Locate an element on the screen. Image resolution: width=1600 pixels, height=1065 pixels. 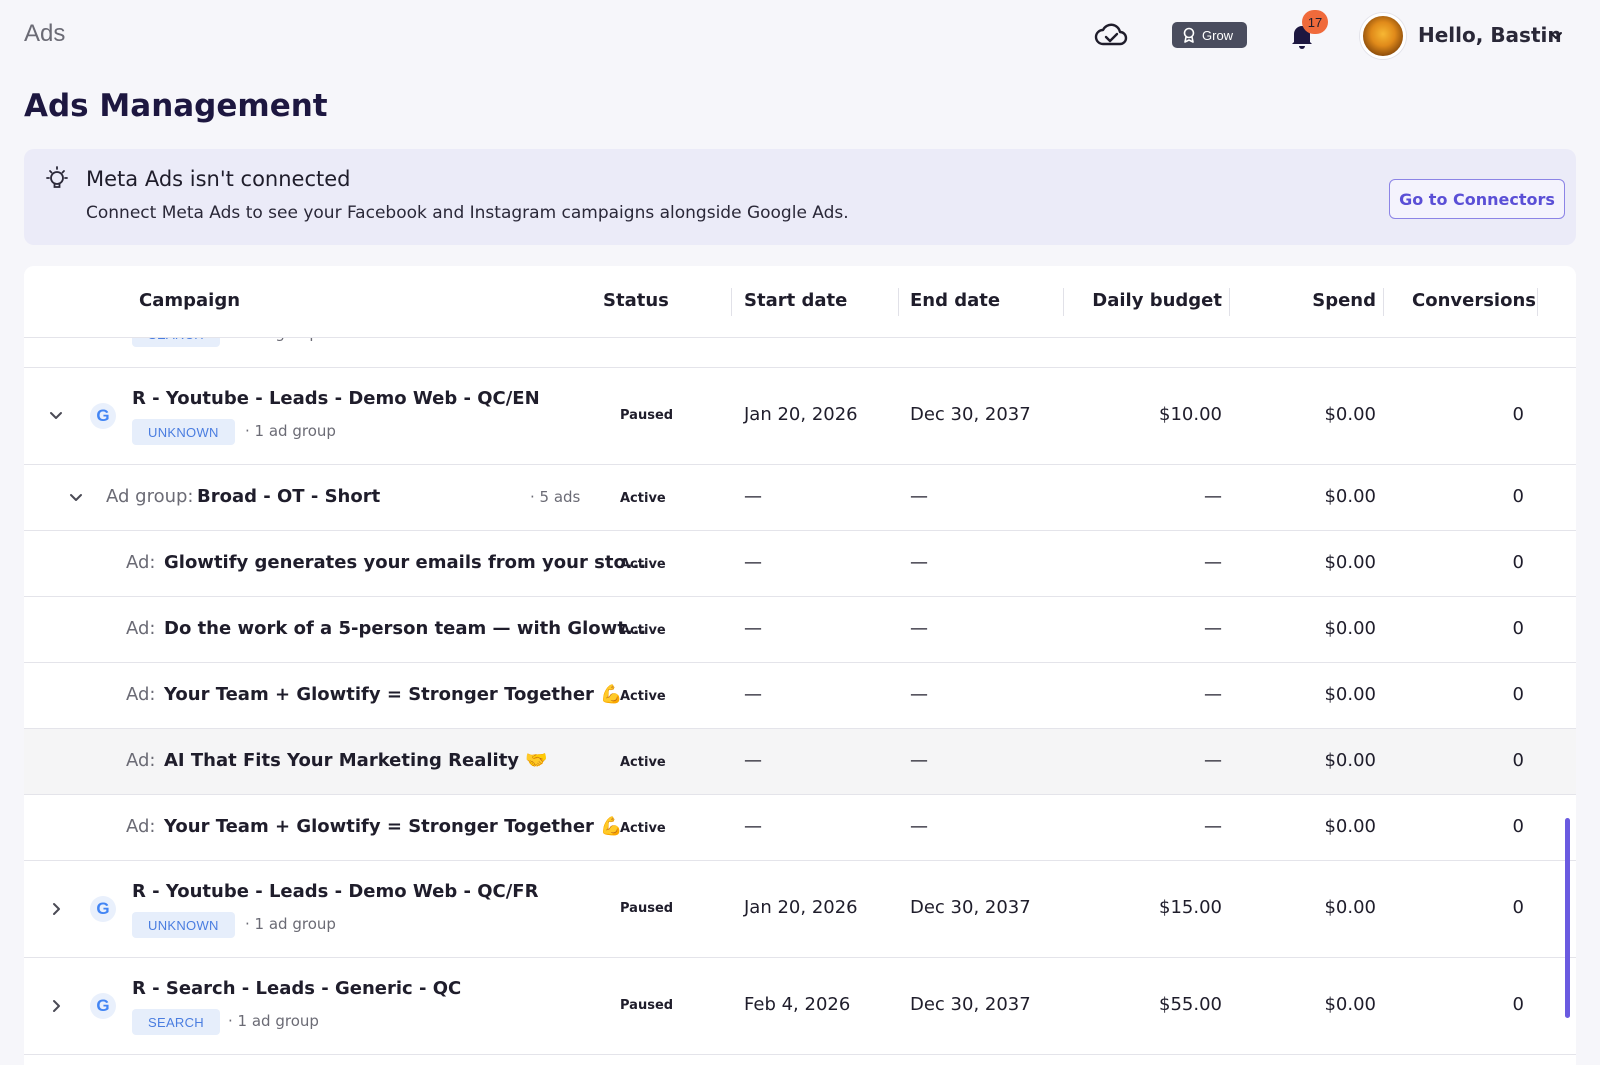
status-badge: Paused is located at coordinates (647, 908).